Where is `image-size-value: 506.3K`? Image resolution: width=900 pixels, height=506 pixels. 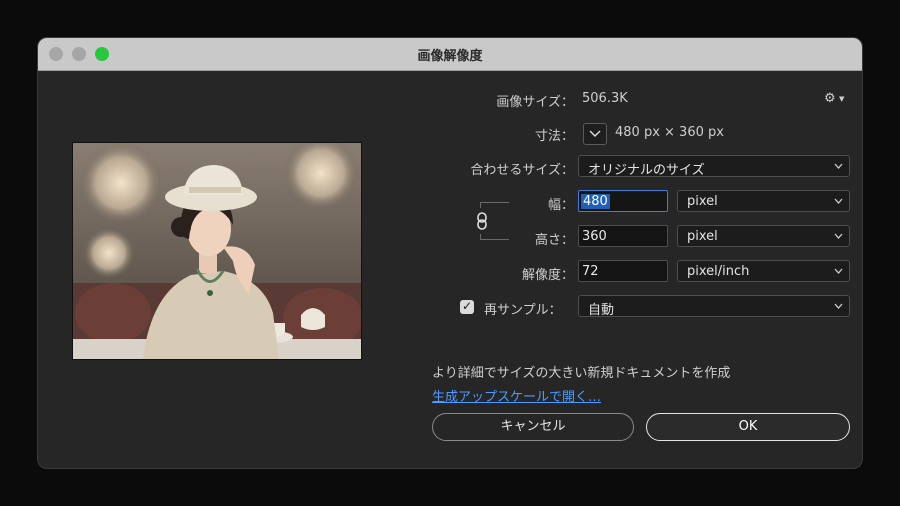
image-size-value: 506.3K is located at coordinates (605, 98).